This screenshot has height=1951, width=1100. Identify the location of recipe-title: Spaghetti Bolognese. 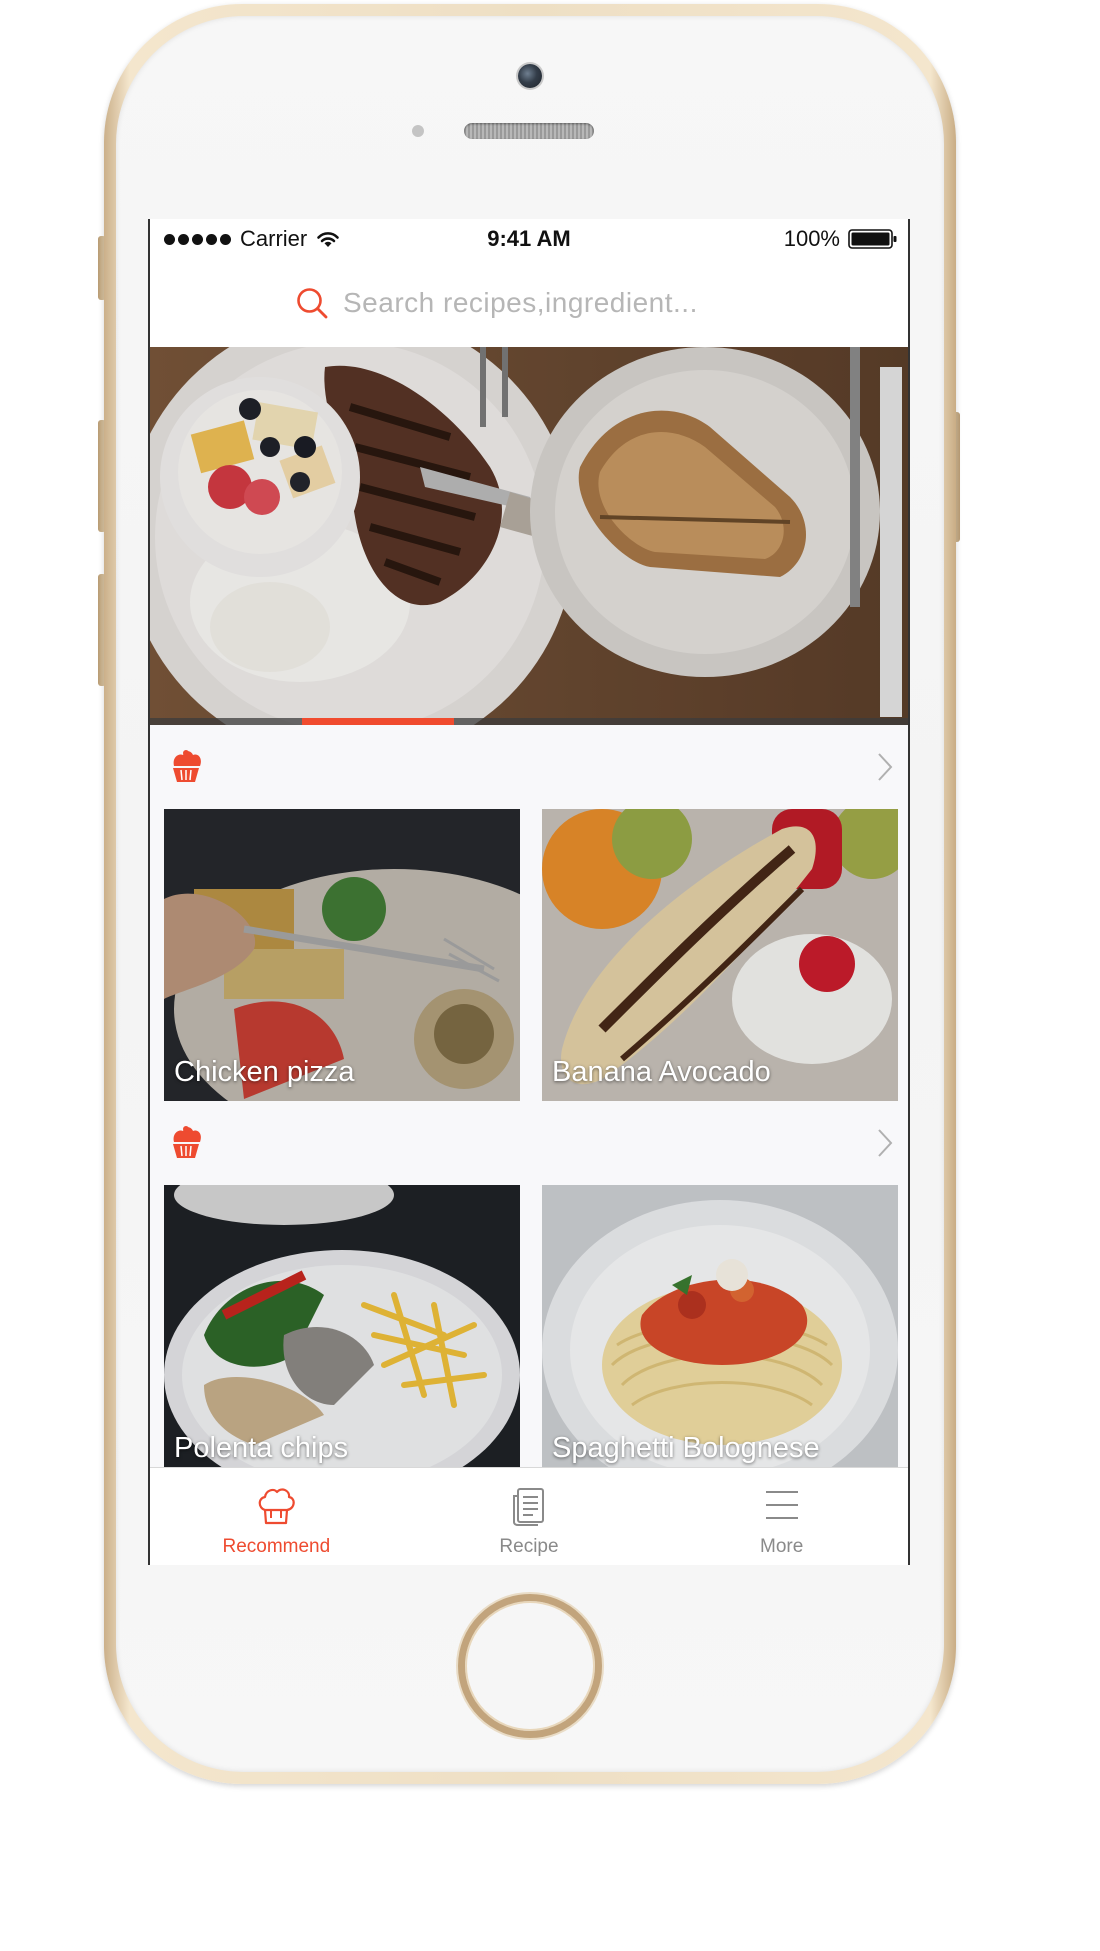
(686, 1448).